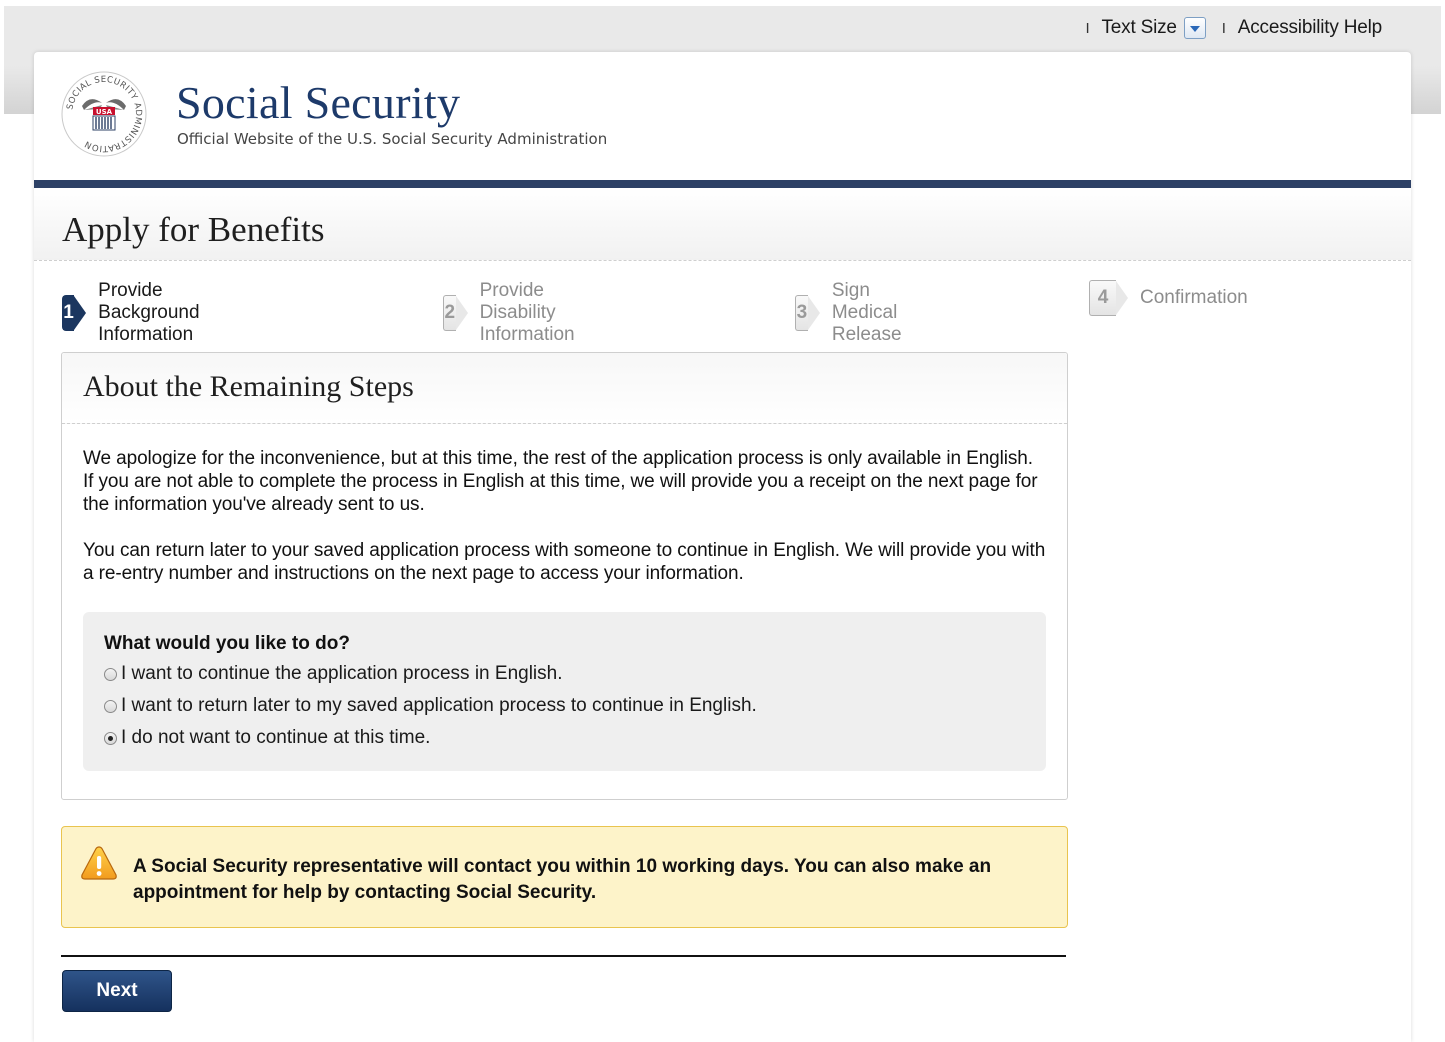 This screenshot has height=1042, width=1445. I want to click on brand-title: Social Security, so click(318, 102).